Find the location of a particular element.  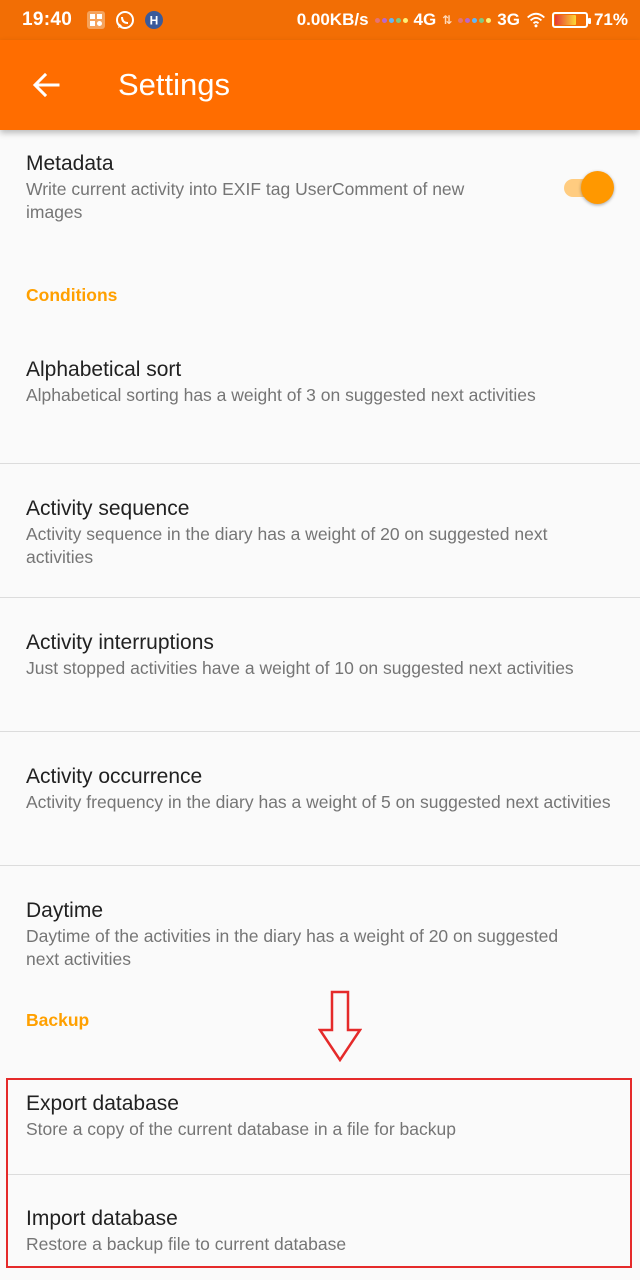

back-button is located at coordinates (46, 85).